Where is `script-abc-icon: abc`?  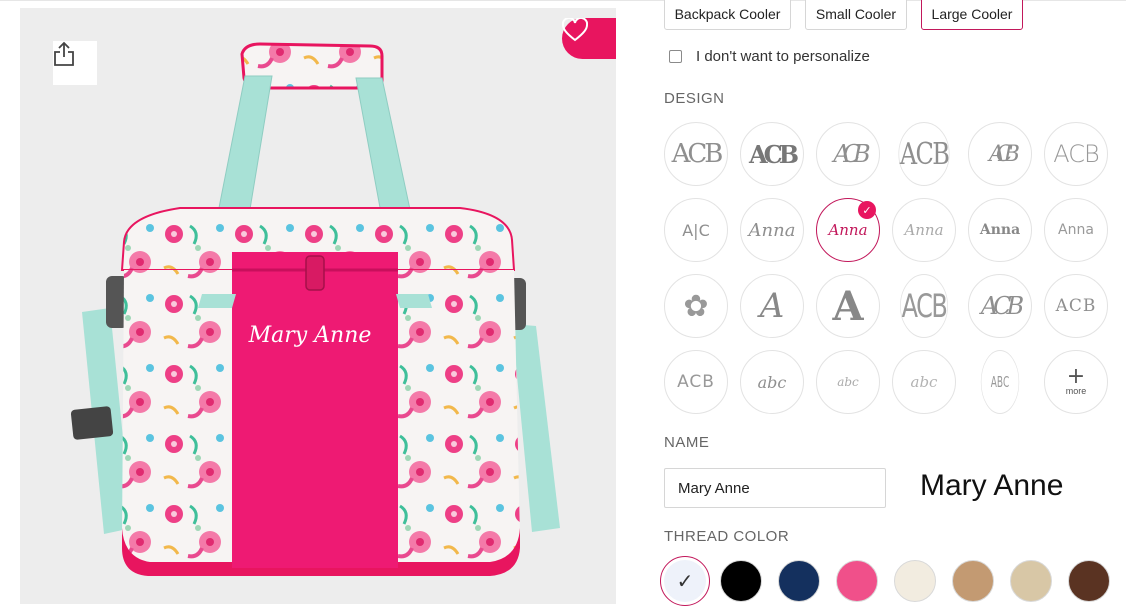
script-abc-icon: abc is located at coordinates (772, 382).